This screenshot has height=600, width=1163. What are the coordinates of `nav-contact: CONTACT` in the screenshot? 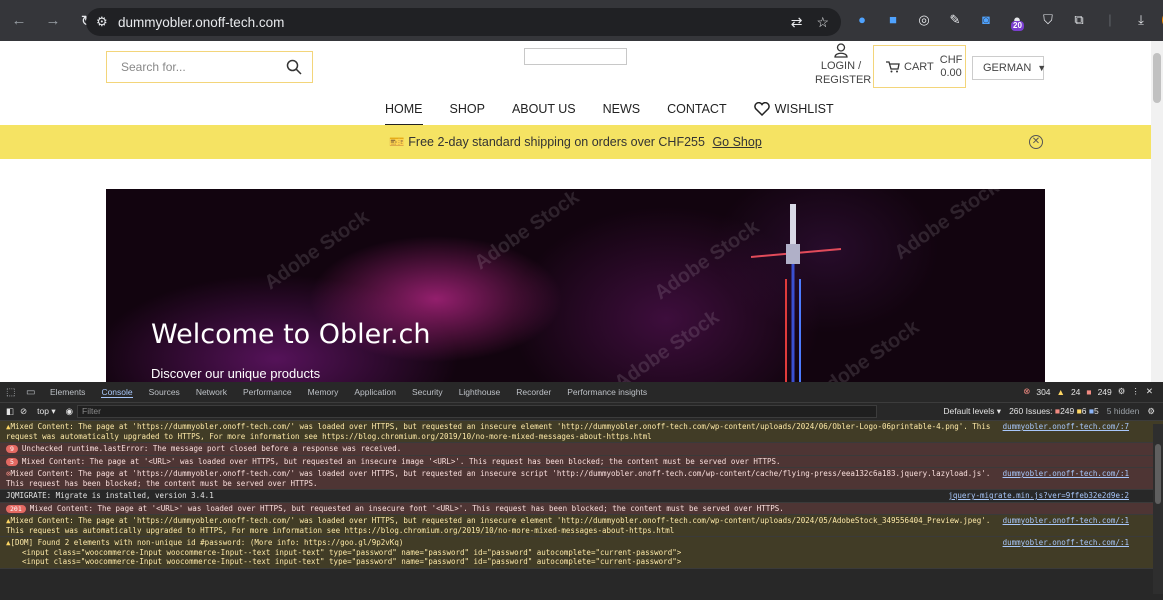 It's located at (697, 111).